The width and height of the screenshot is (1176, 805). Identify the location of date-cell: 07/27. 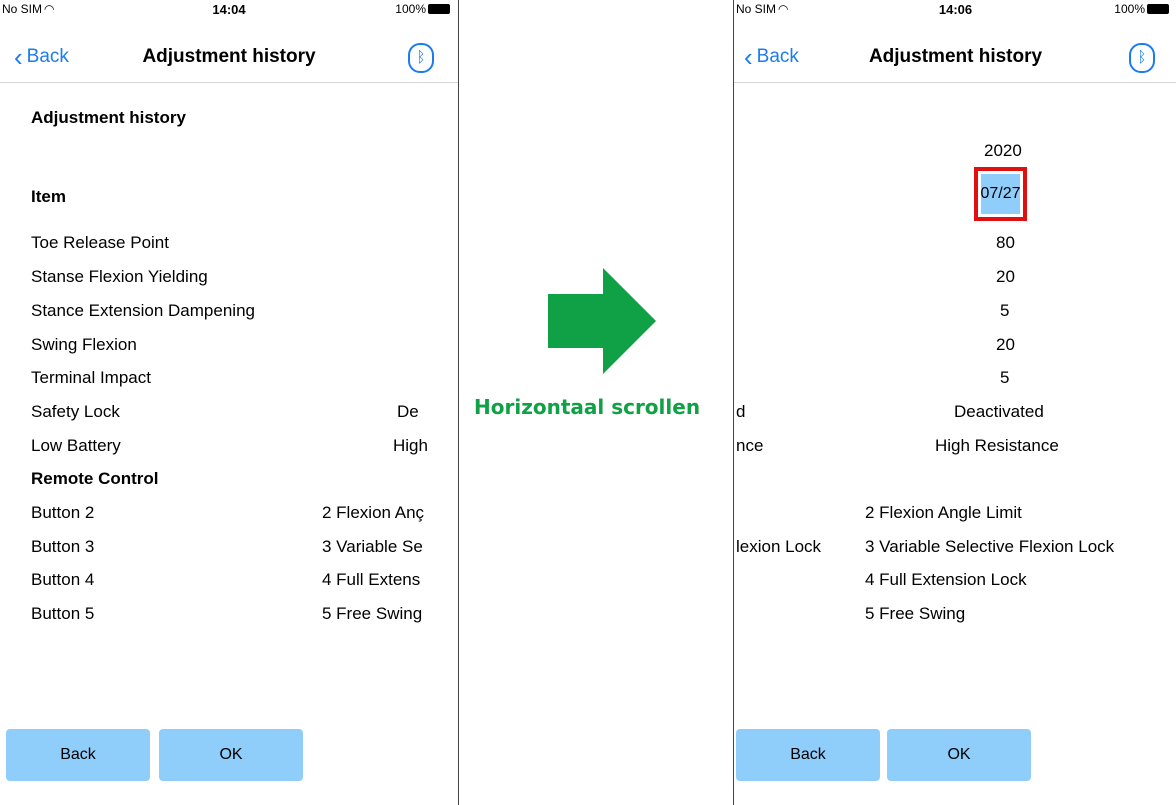
(1000, 194).